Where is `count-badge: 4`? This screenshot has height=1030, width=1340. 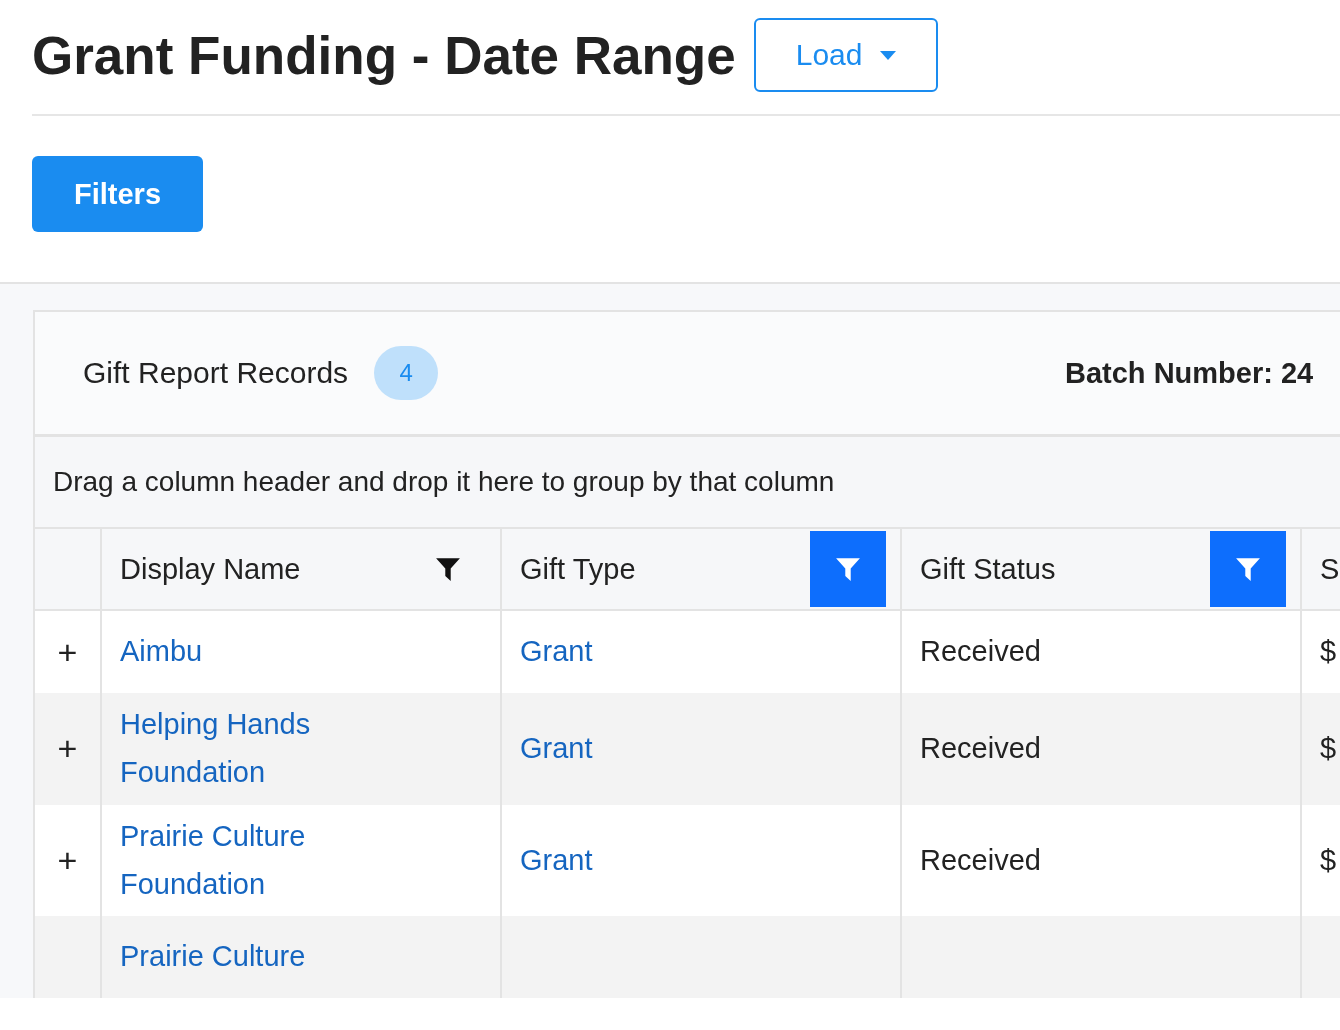 count-badge: 4 is located at coordinates (406, 373).